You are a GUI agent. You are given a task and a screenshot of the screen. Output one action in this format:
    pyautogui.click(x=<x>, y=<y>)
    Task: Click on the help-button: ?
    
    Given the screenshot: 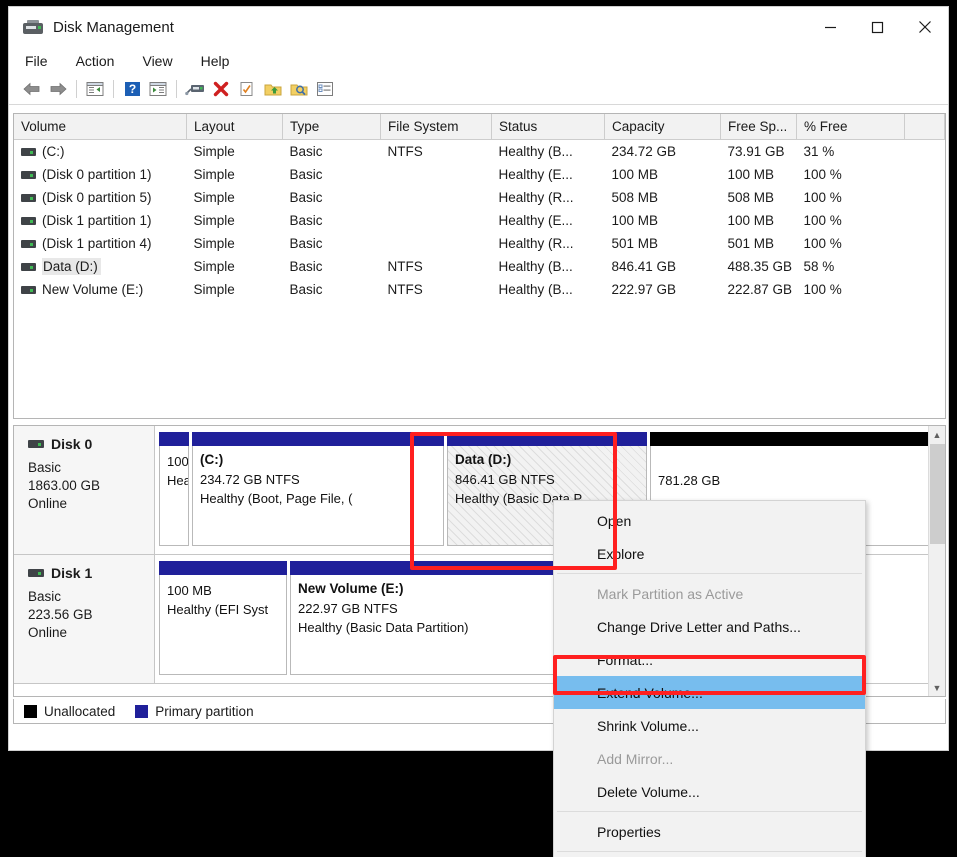 What is the action you would take?
    pyautogui.click(x=132, y=89)
    